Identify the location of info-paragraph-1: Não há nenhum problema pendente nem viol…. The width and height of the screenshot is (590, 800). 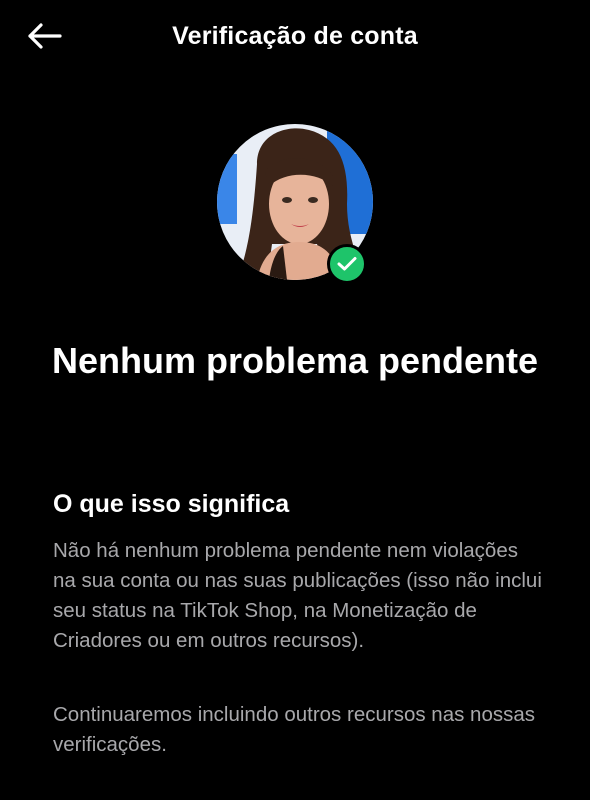
(297, 595).